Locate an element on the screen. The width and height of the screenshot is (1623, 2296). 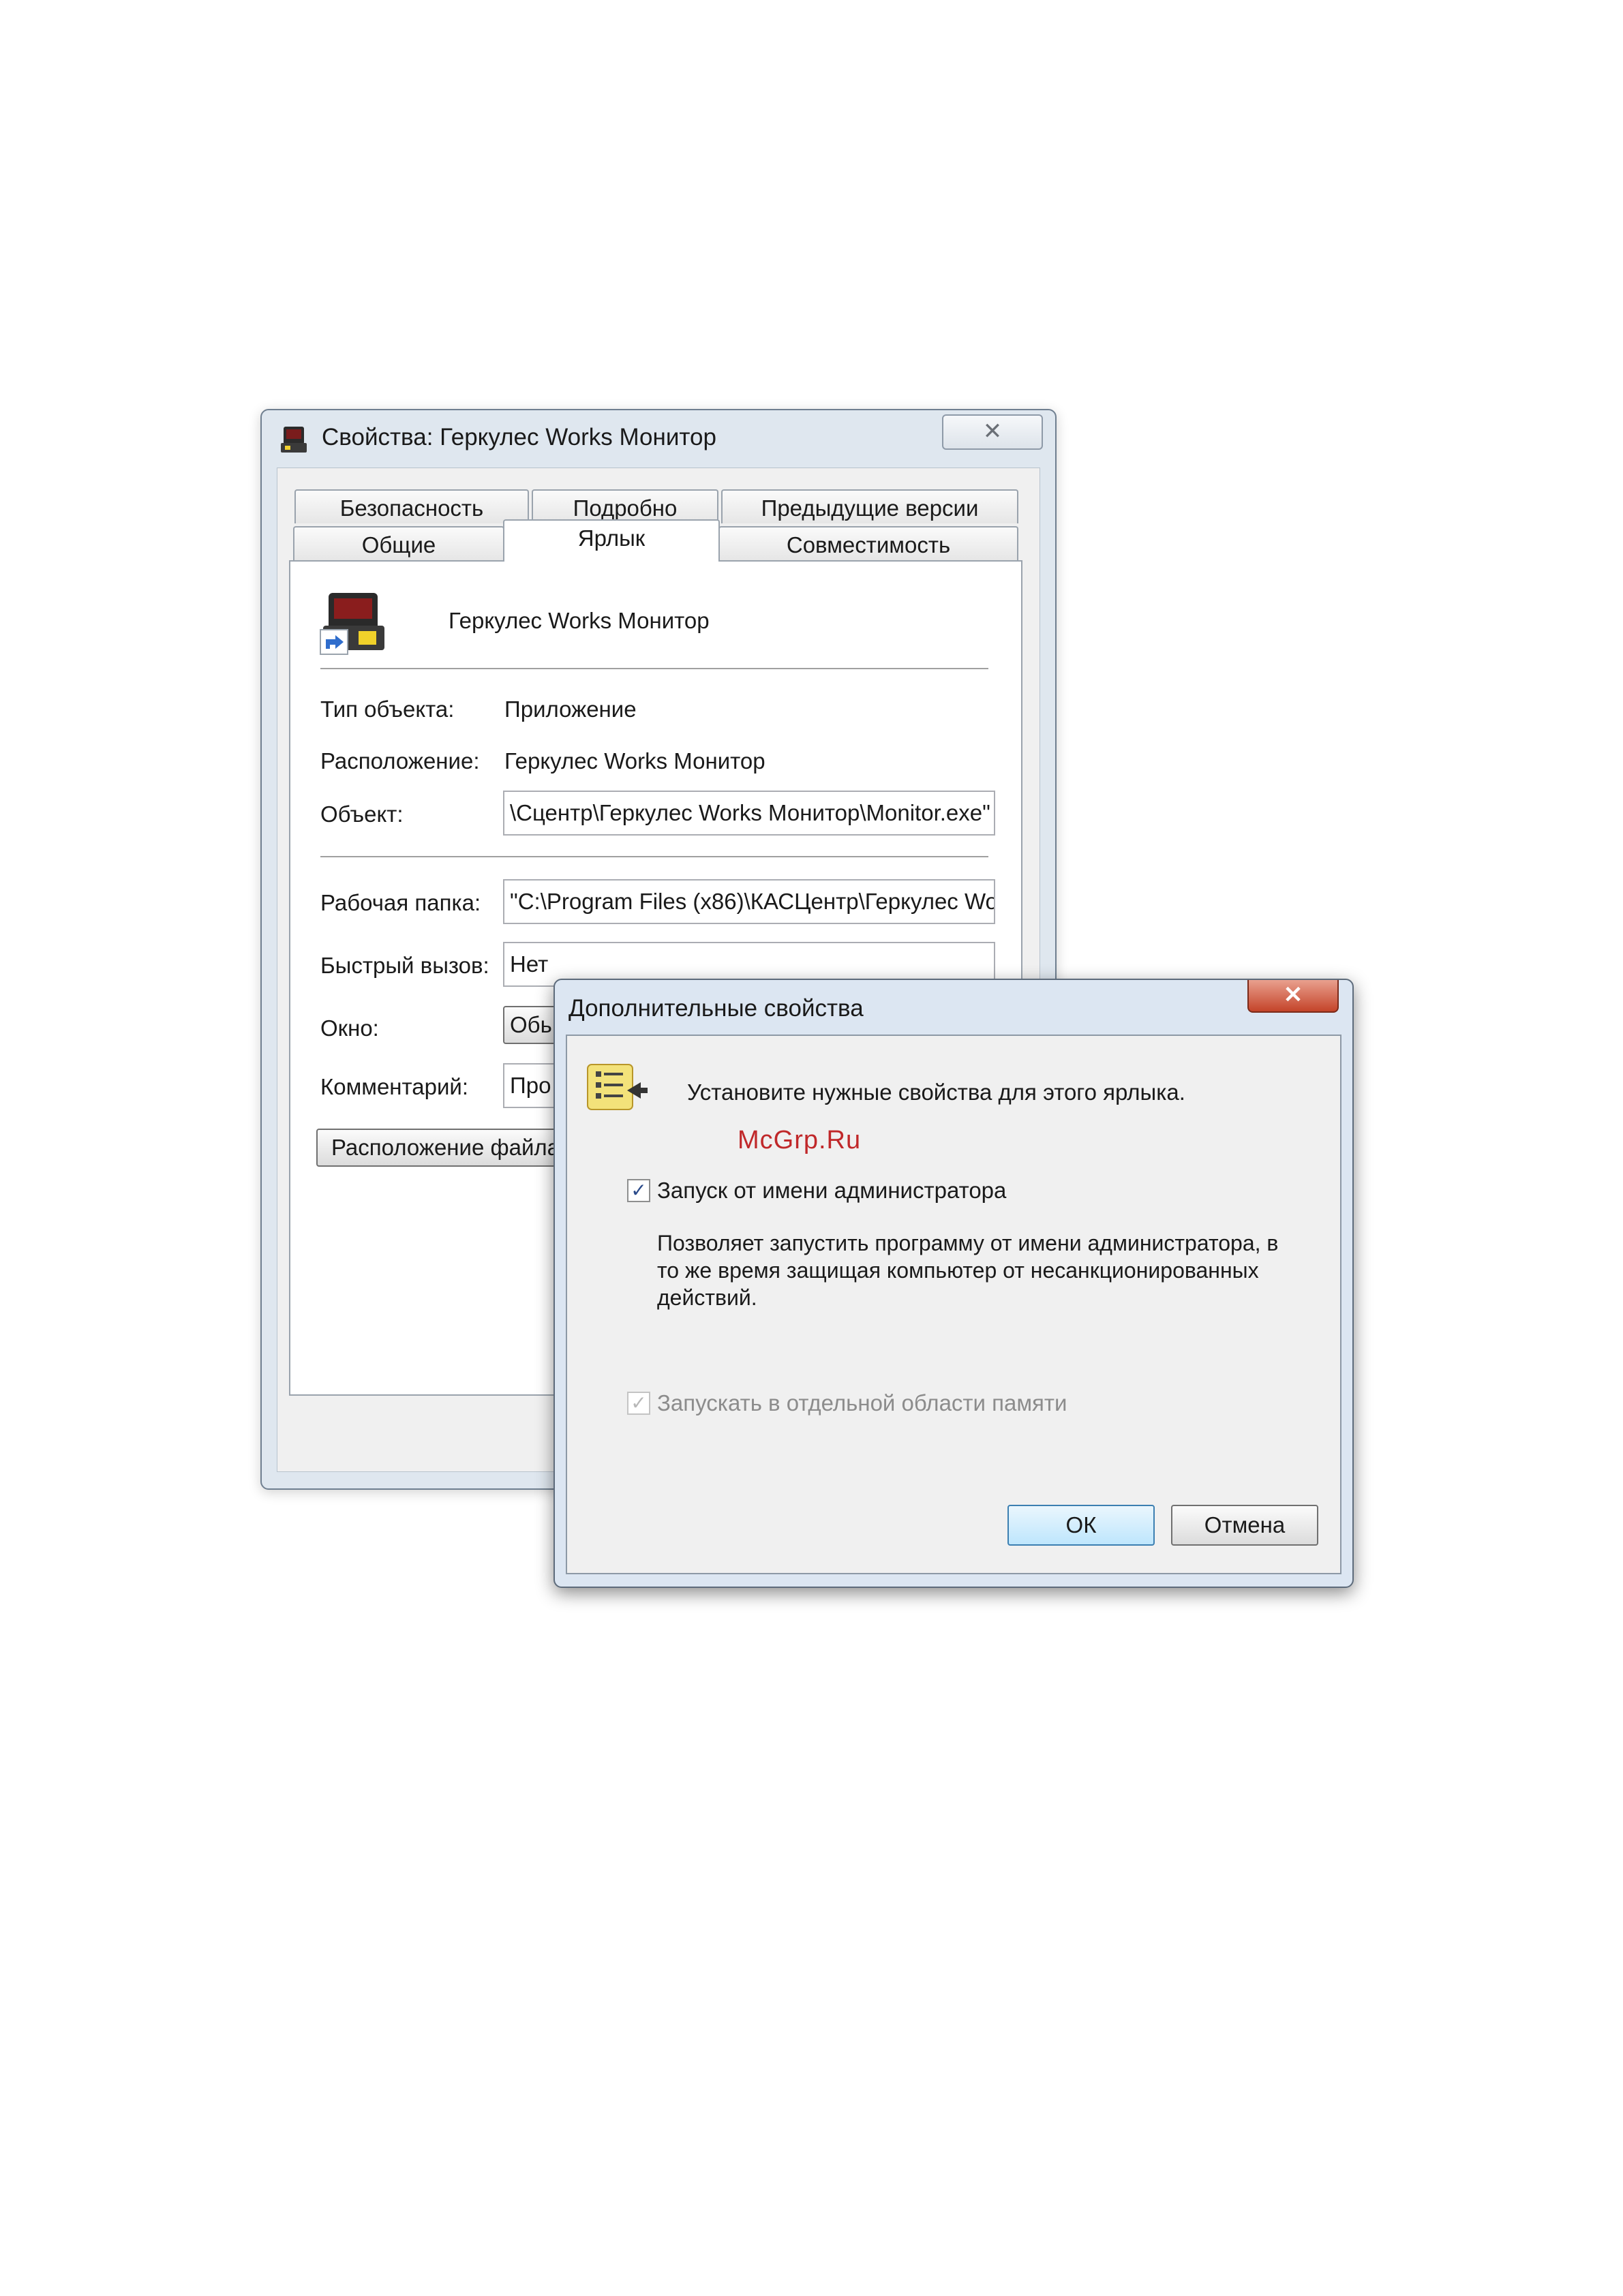
run-as-admin-checkbox: ✓ is located at coordinates (638, 1190).